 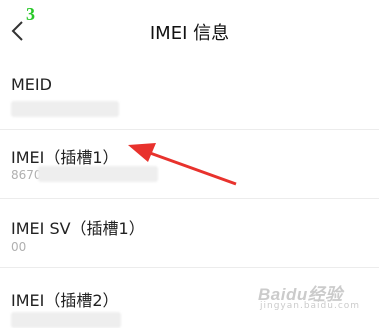 What do you see at coordinates (31, 84) in the screenshot?
I see `row-label: MEID` at bounding box center [31, 84].